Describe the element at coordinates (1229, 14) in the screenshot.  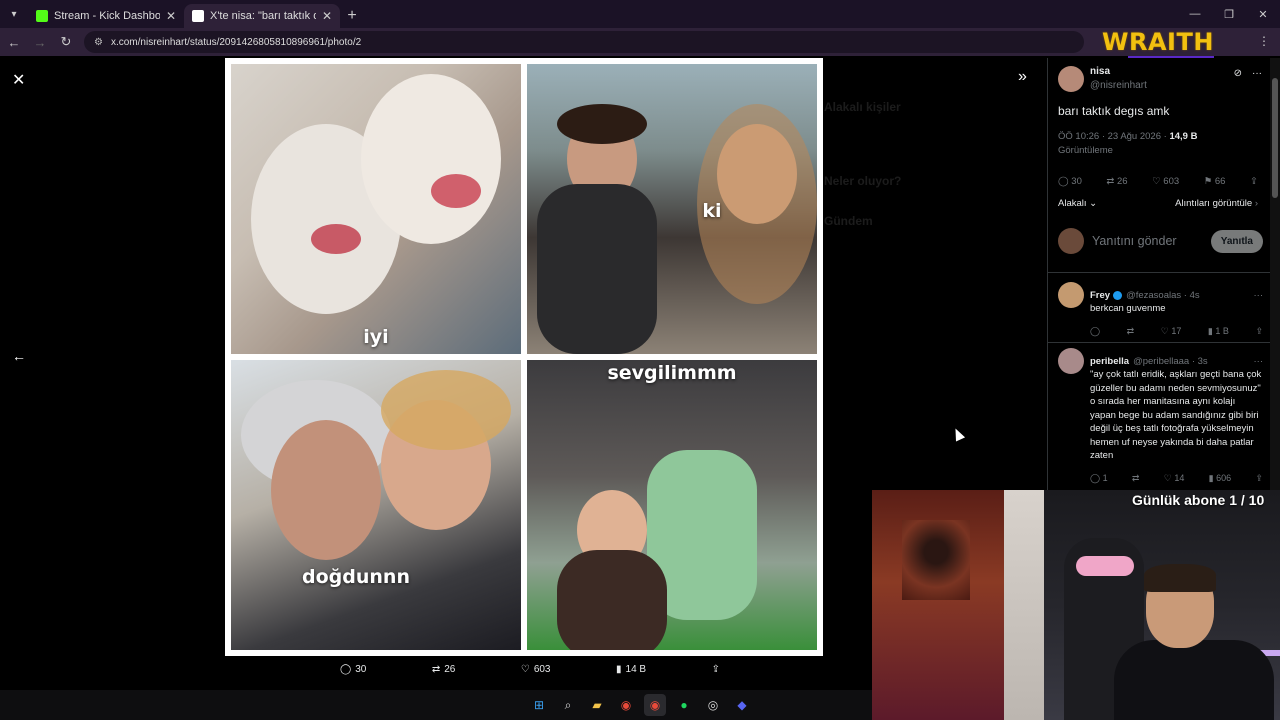
I see `maximize-icon: ❐` at that location.